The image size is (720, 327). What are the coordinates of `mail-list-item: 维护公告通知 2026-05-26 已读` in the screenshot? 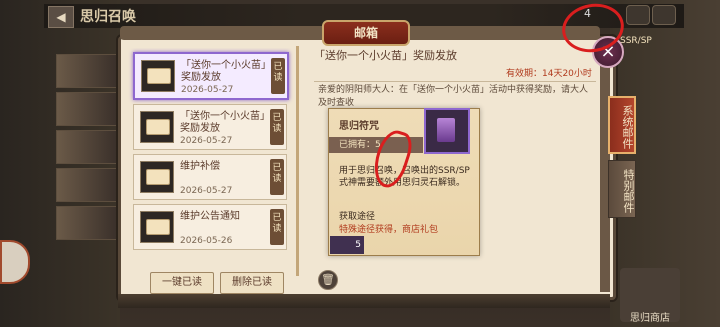 It's located at (210, 227).